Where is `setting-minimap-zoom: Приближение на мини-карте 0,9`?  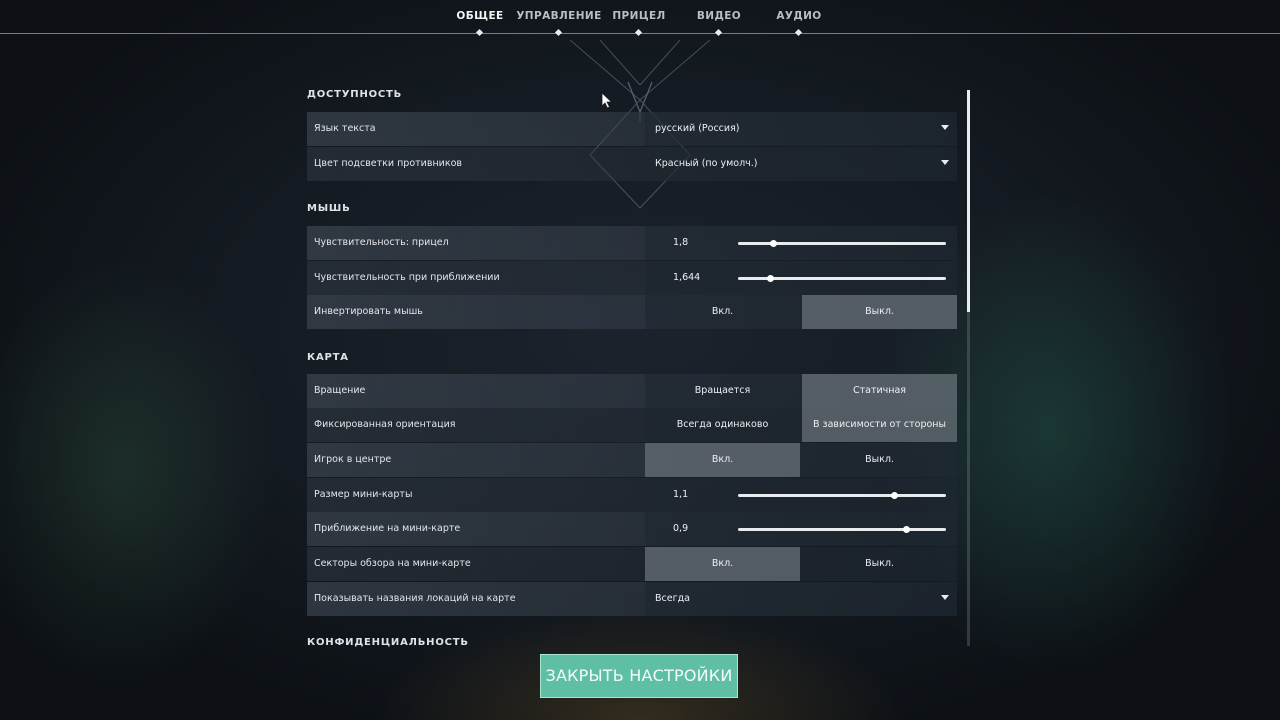
setting-minimap-zoom: Приближение на мини-карте 0,9 is located at coordinates (632, 529).